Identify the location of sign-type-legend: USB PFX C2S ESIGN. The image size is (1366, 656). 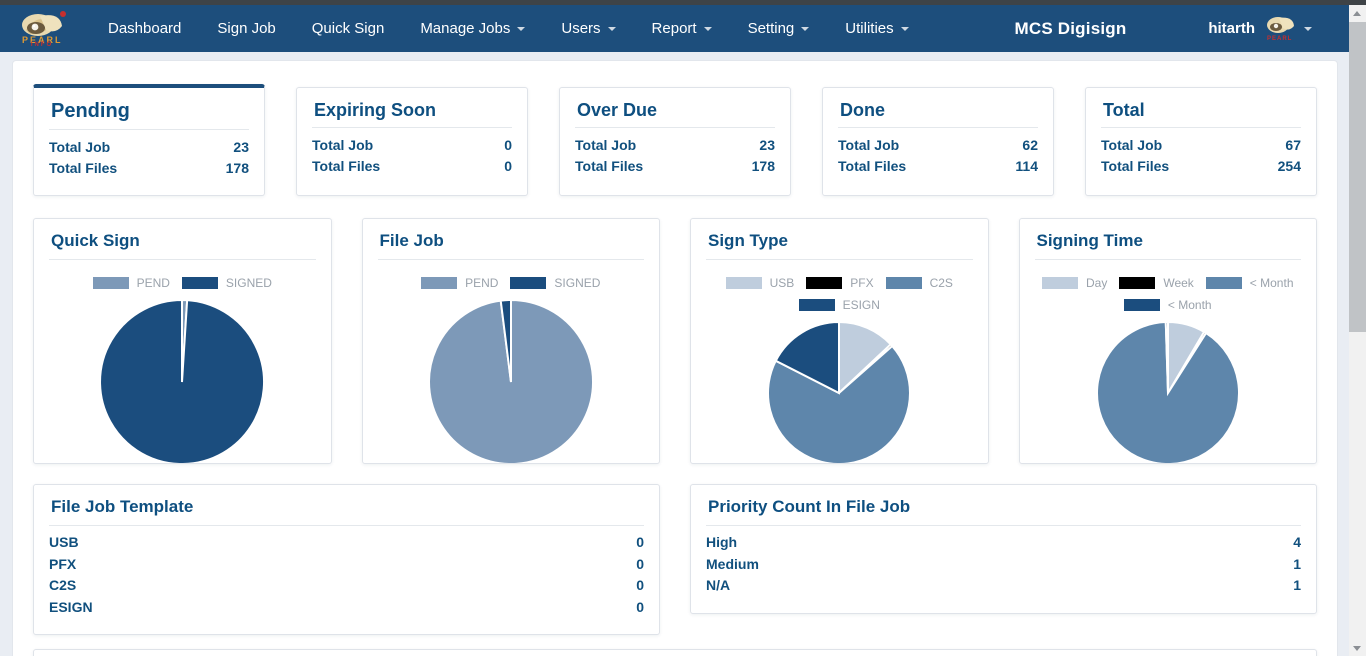
(839, 294).